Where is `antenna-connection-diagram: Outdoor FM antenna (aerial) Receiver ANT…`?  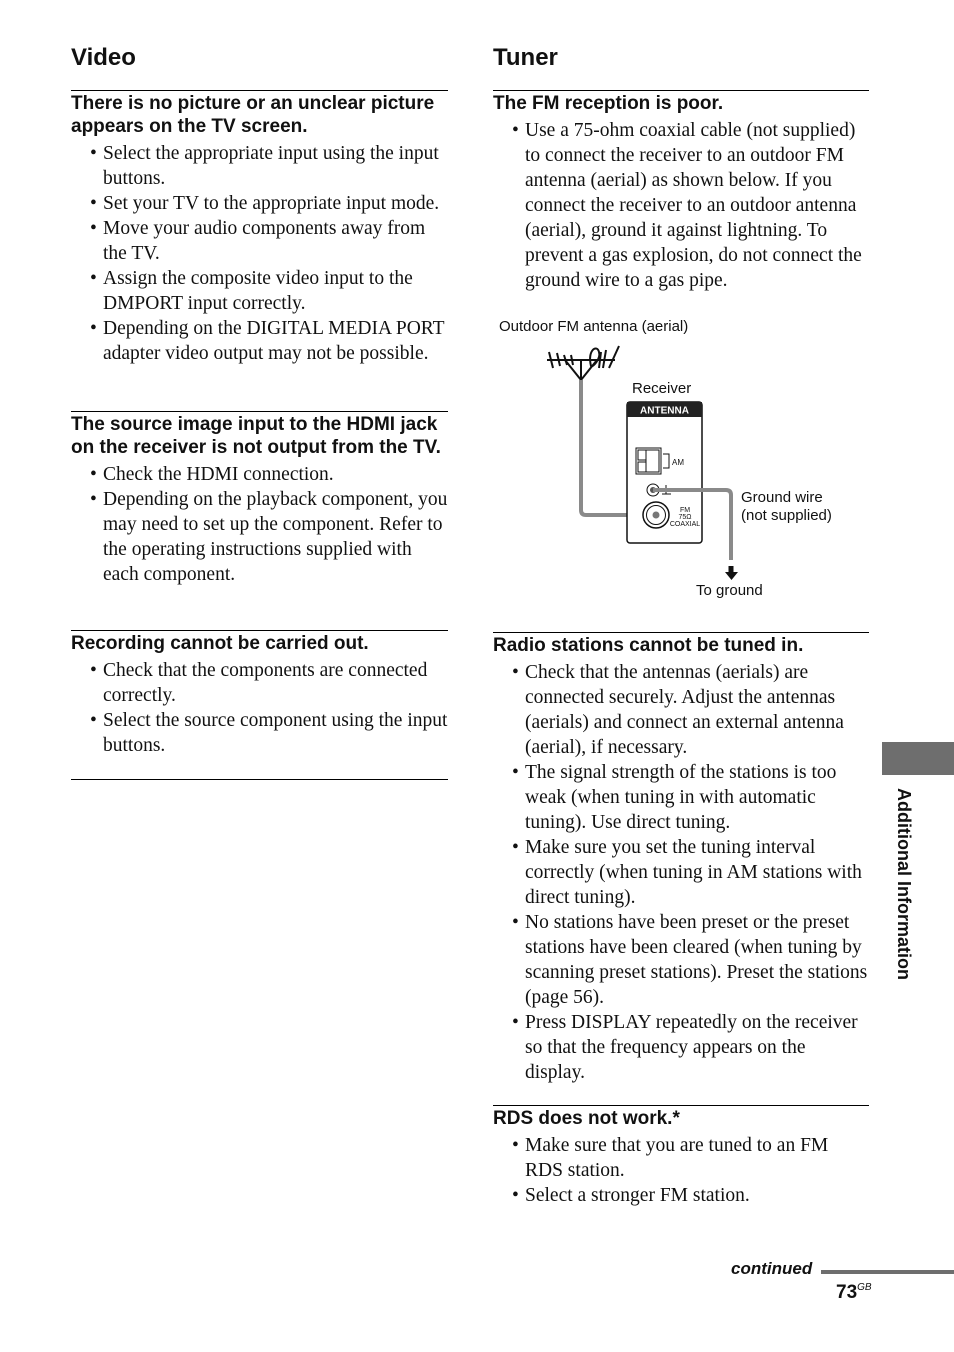
antenna-connection-diagram: Outdoor FM antenna (aerial) Receiver ANT… is located at coordinates (665, 458).